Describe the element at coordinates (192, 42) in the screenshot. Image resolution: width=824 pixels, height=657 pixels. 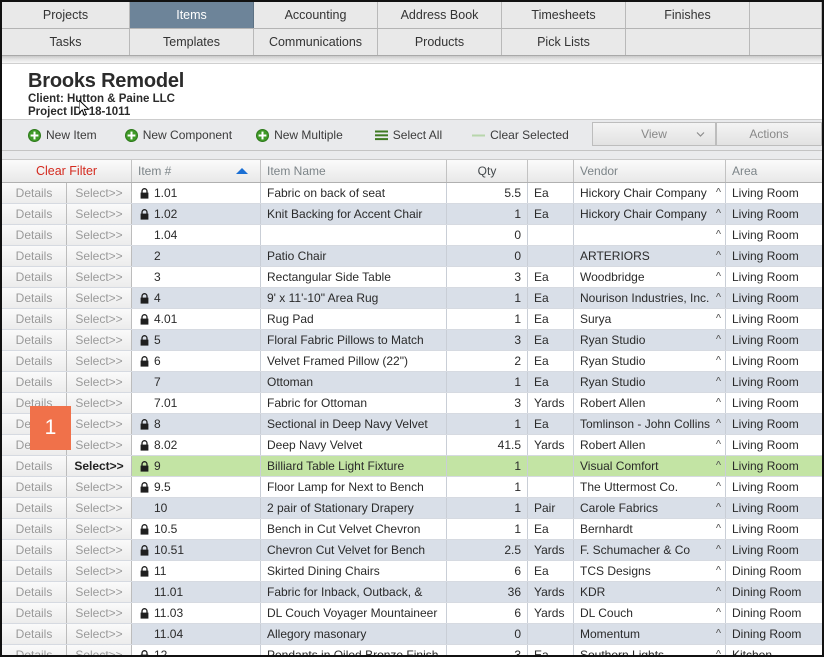
I see `tab-templates: Templates` at that location.